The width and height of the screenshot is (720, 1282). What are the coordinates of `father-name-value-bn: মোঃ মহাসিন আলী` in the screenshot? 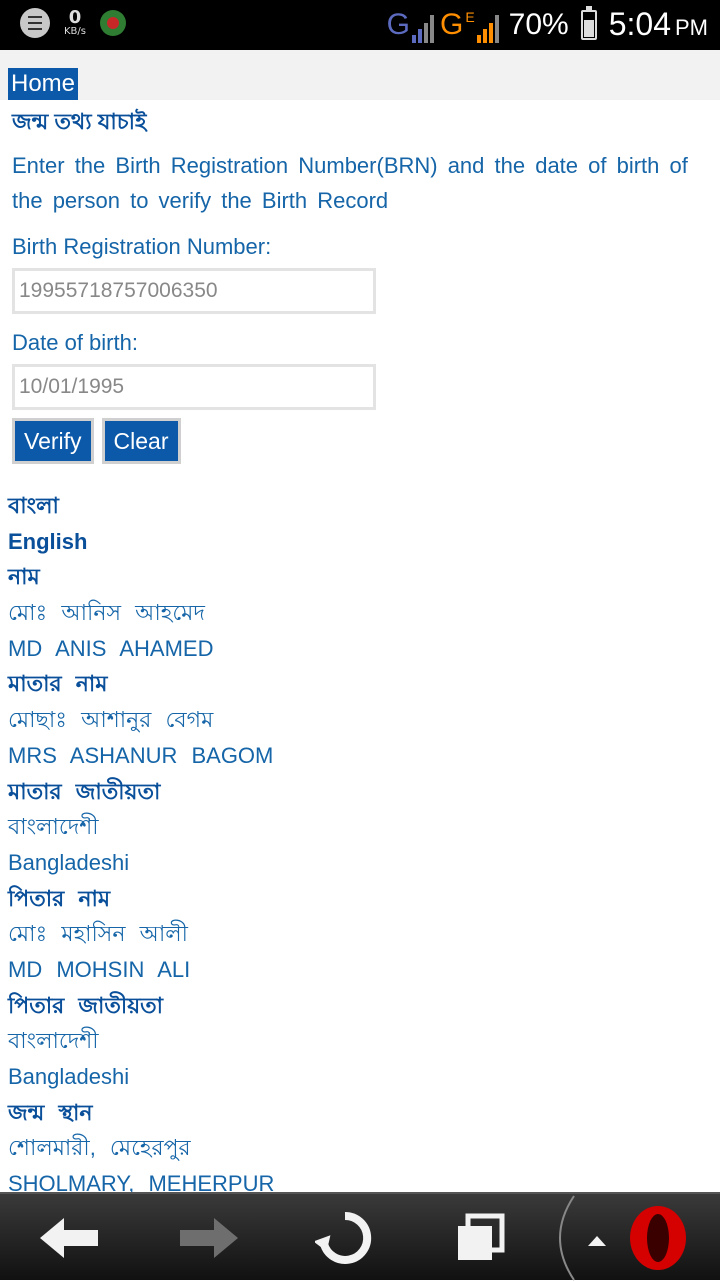 It's located at (98, 934).